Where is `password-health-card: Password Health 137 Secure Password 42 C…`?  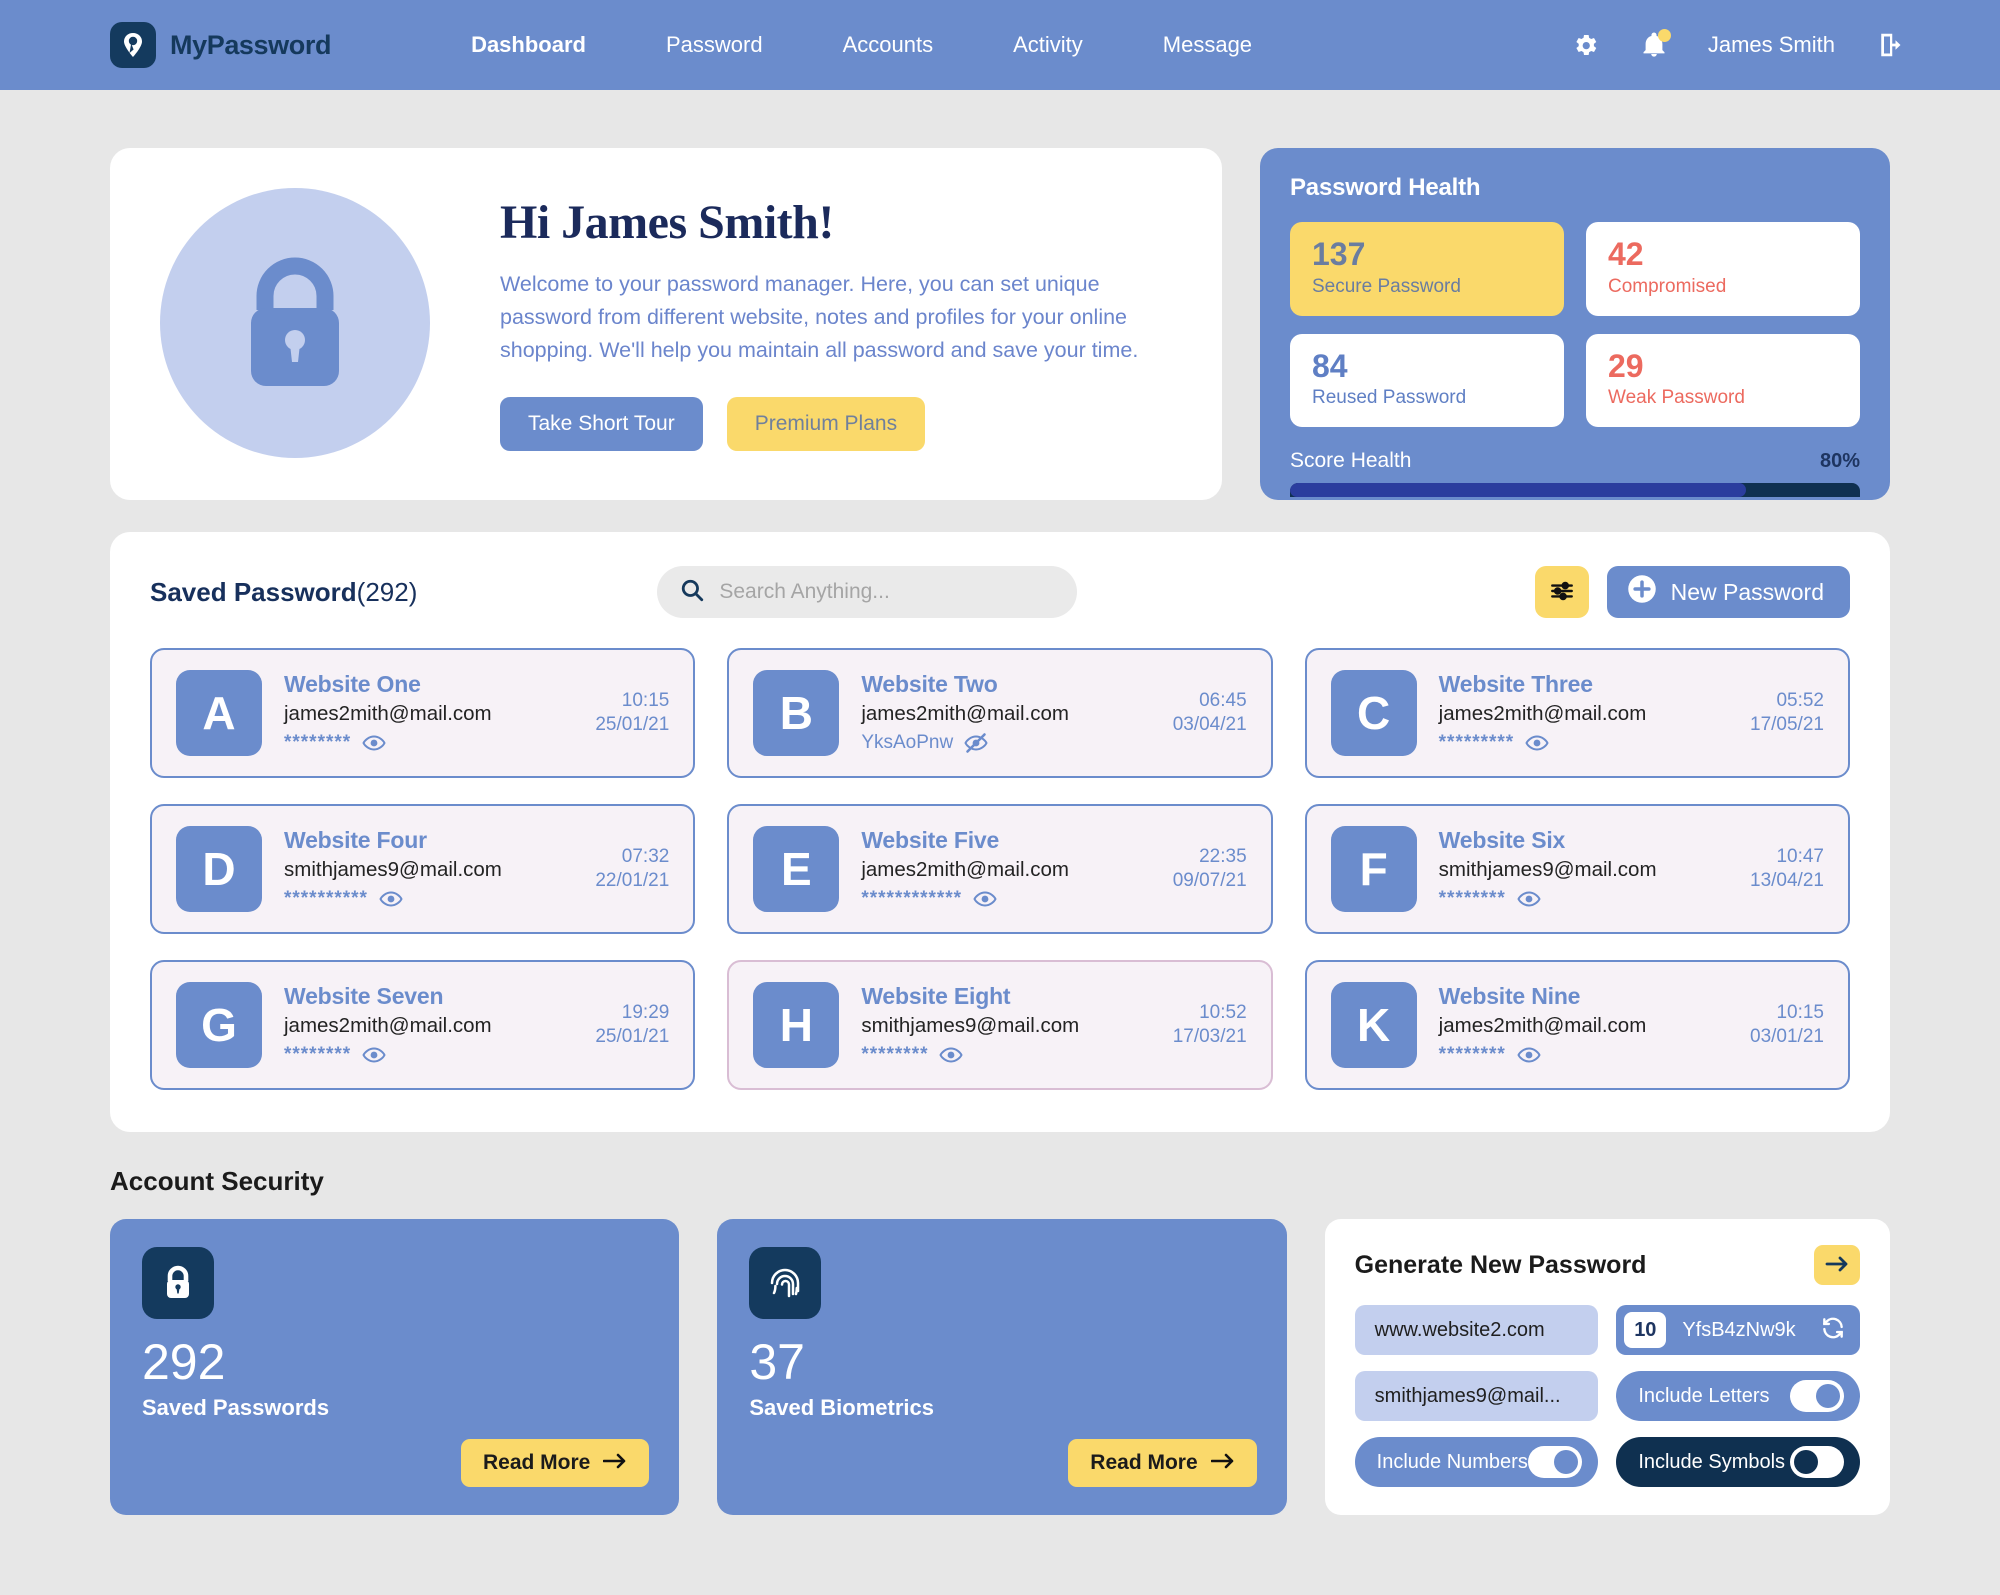 password-health-card: Password Health 137 Secure Password 42 C… is located at coordinates (1575, 324).